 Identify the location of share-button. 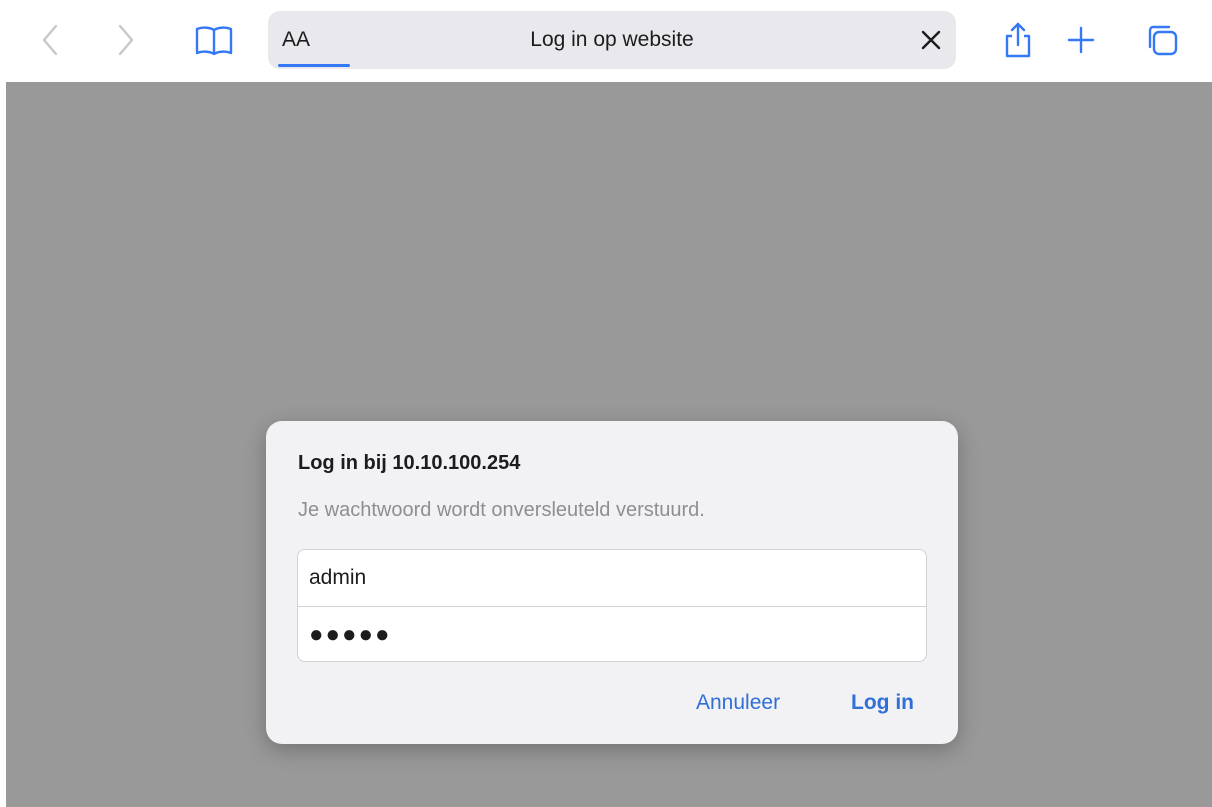
(1018, 40).